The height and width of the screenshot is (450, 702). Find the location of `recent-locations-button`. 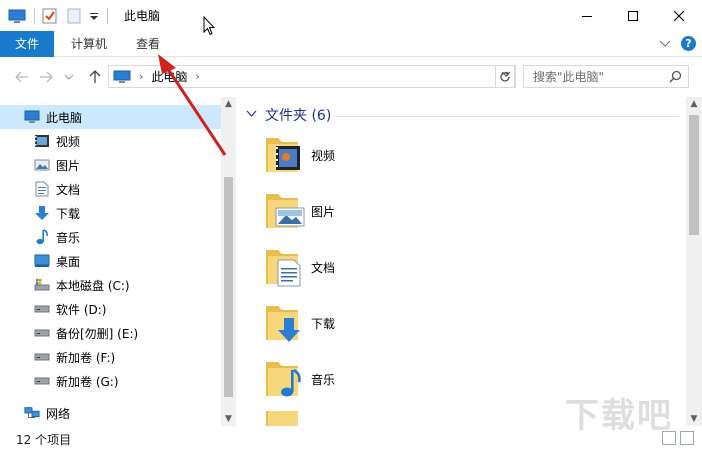

recent-locations-button is located at coordinates (69, 77).